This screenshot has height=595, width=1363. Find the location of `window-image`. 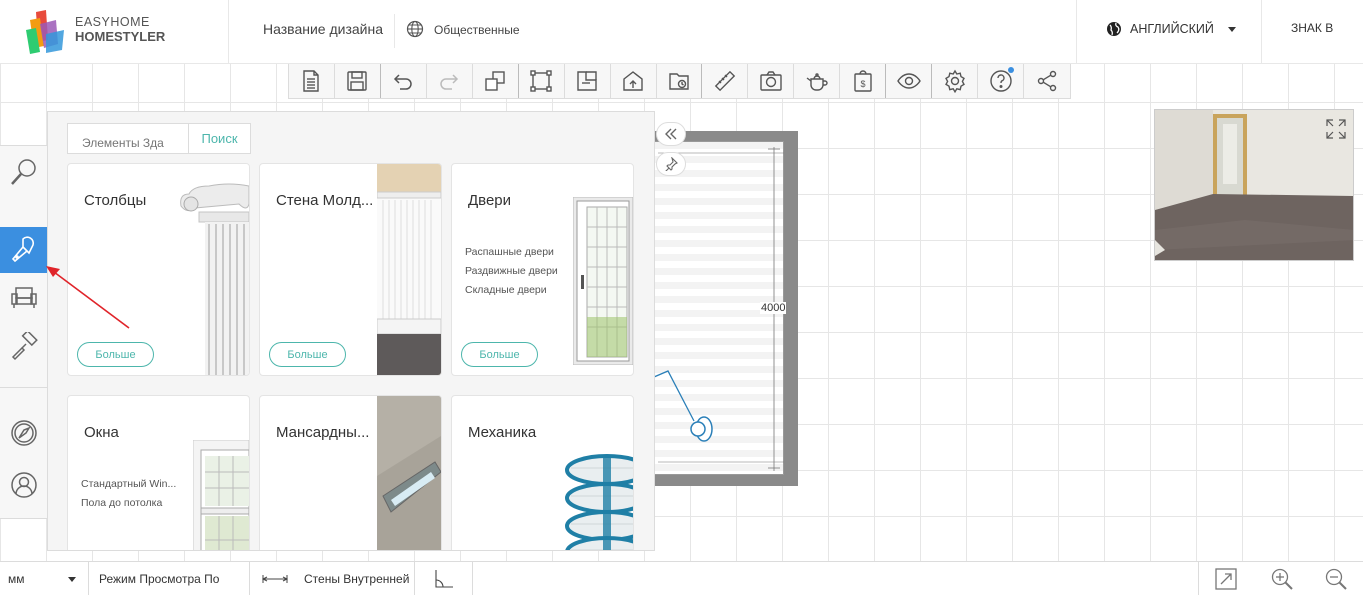

window-image is located at coordinates (221, 495).